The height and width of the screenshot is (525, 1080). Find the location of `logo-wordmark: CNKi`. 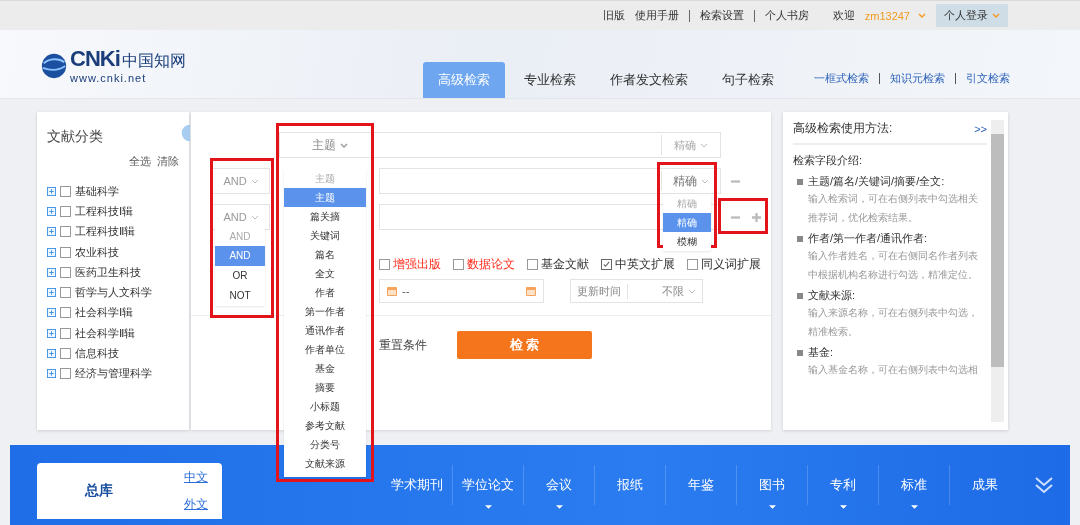

logo-wordmark: CNKi is located at coordinates (95, 59).